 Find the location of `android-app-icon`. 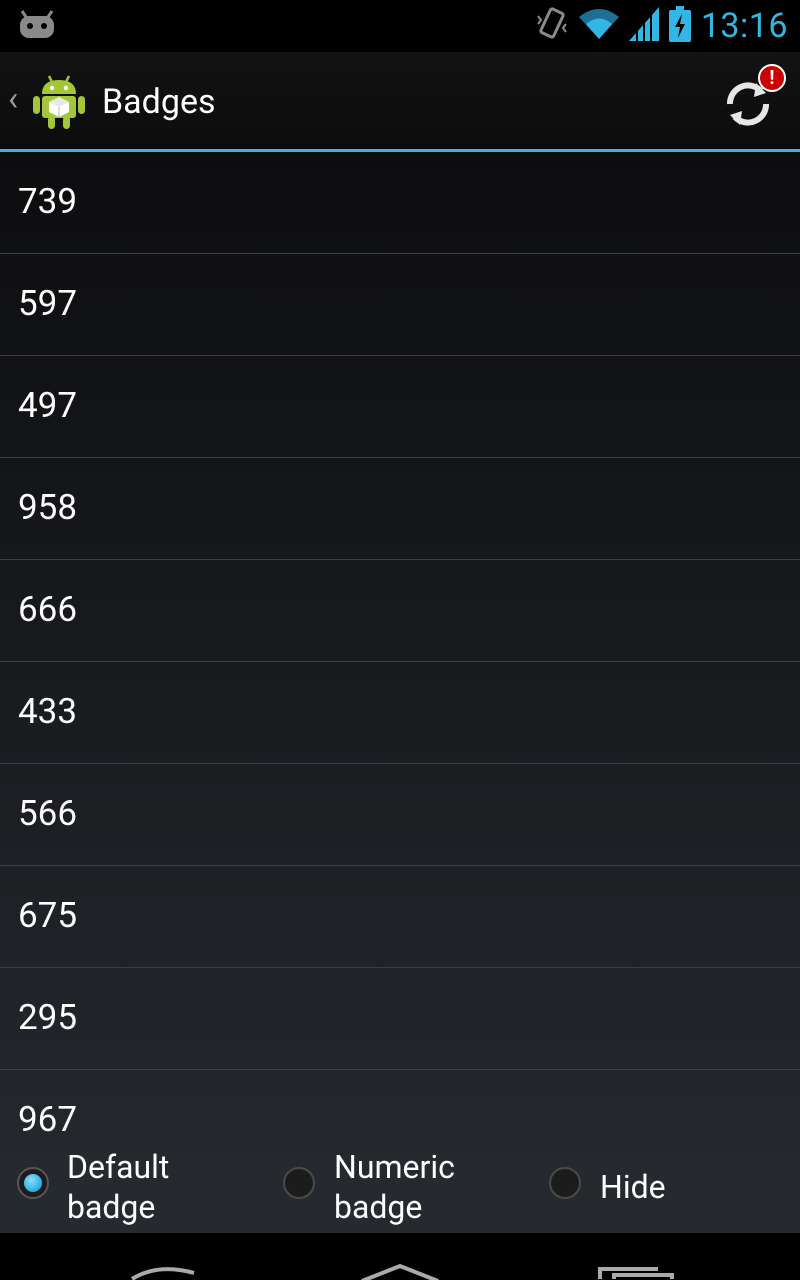

android-app-icon is located at coordinates (59, 103).